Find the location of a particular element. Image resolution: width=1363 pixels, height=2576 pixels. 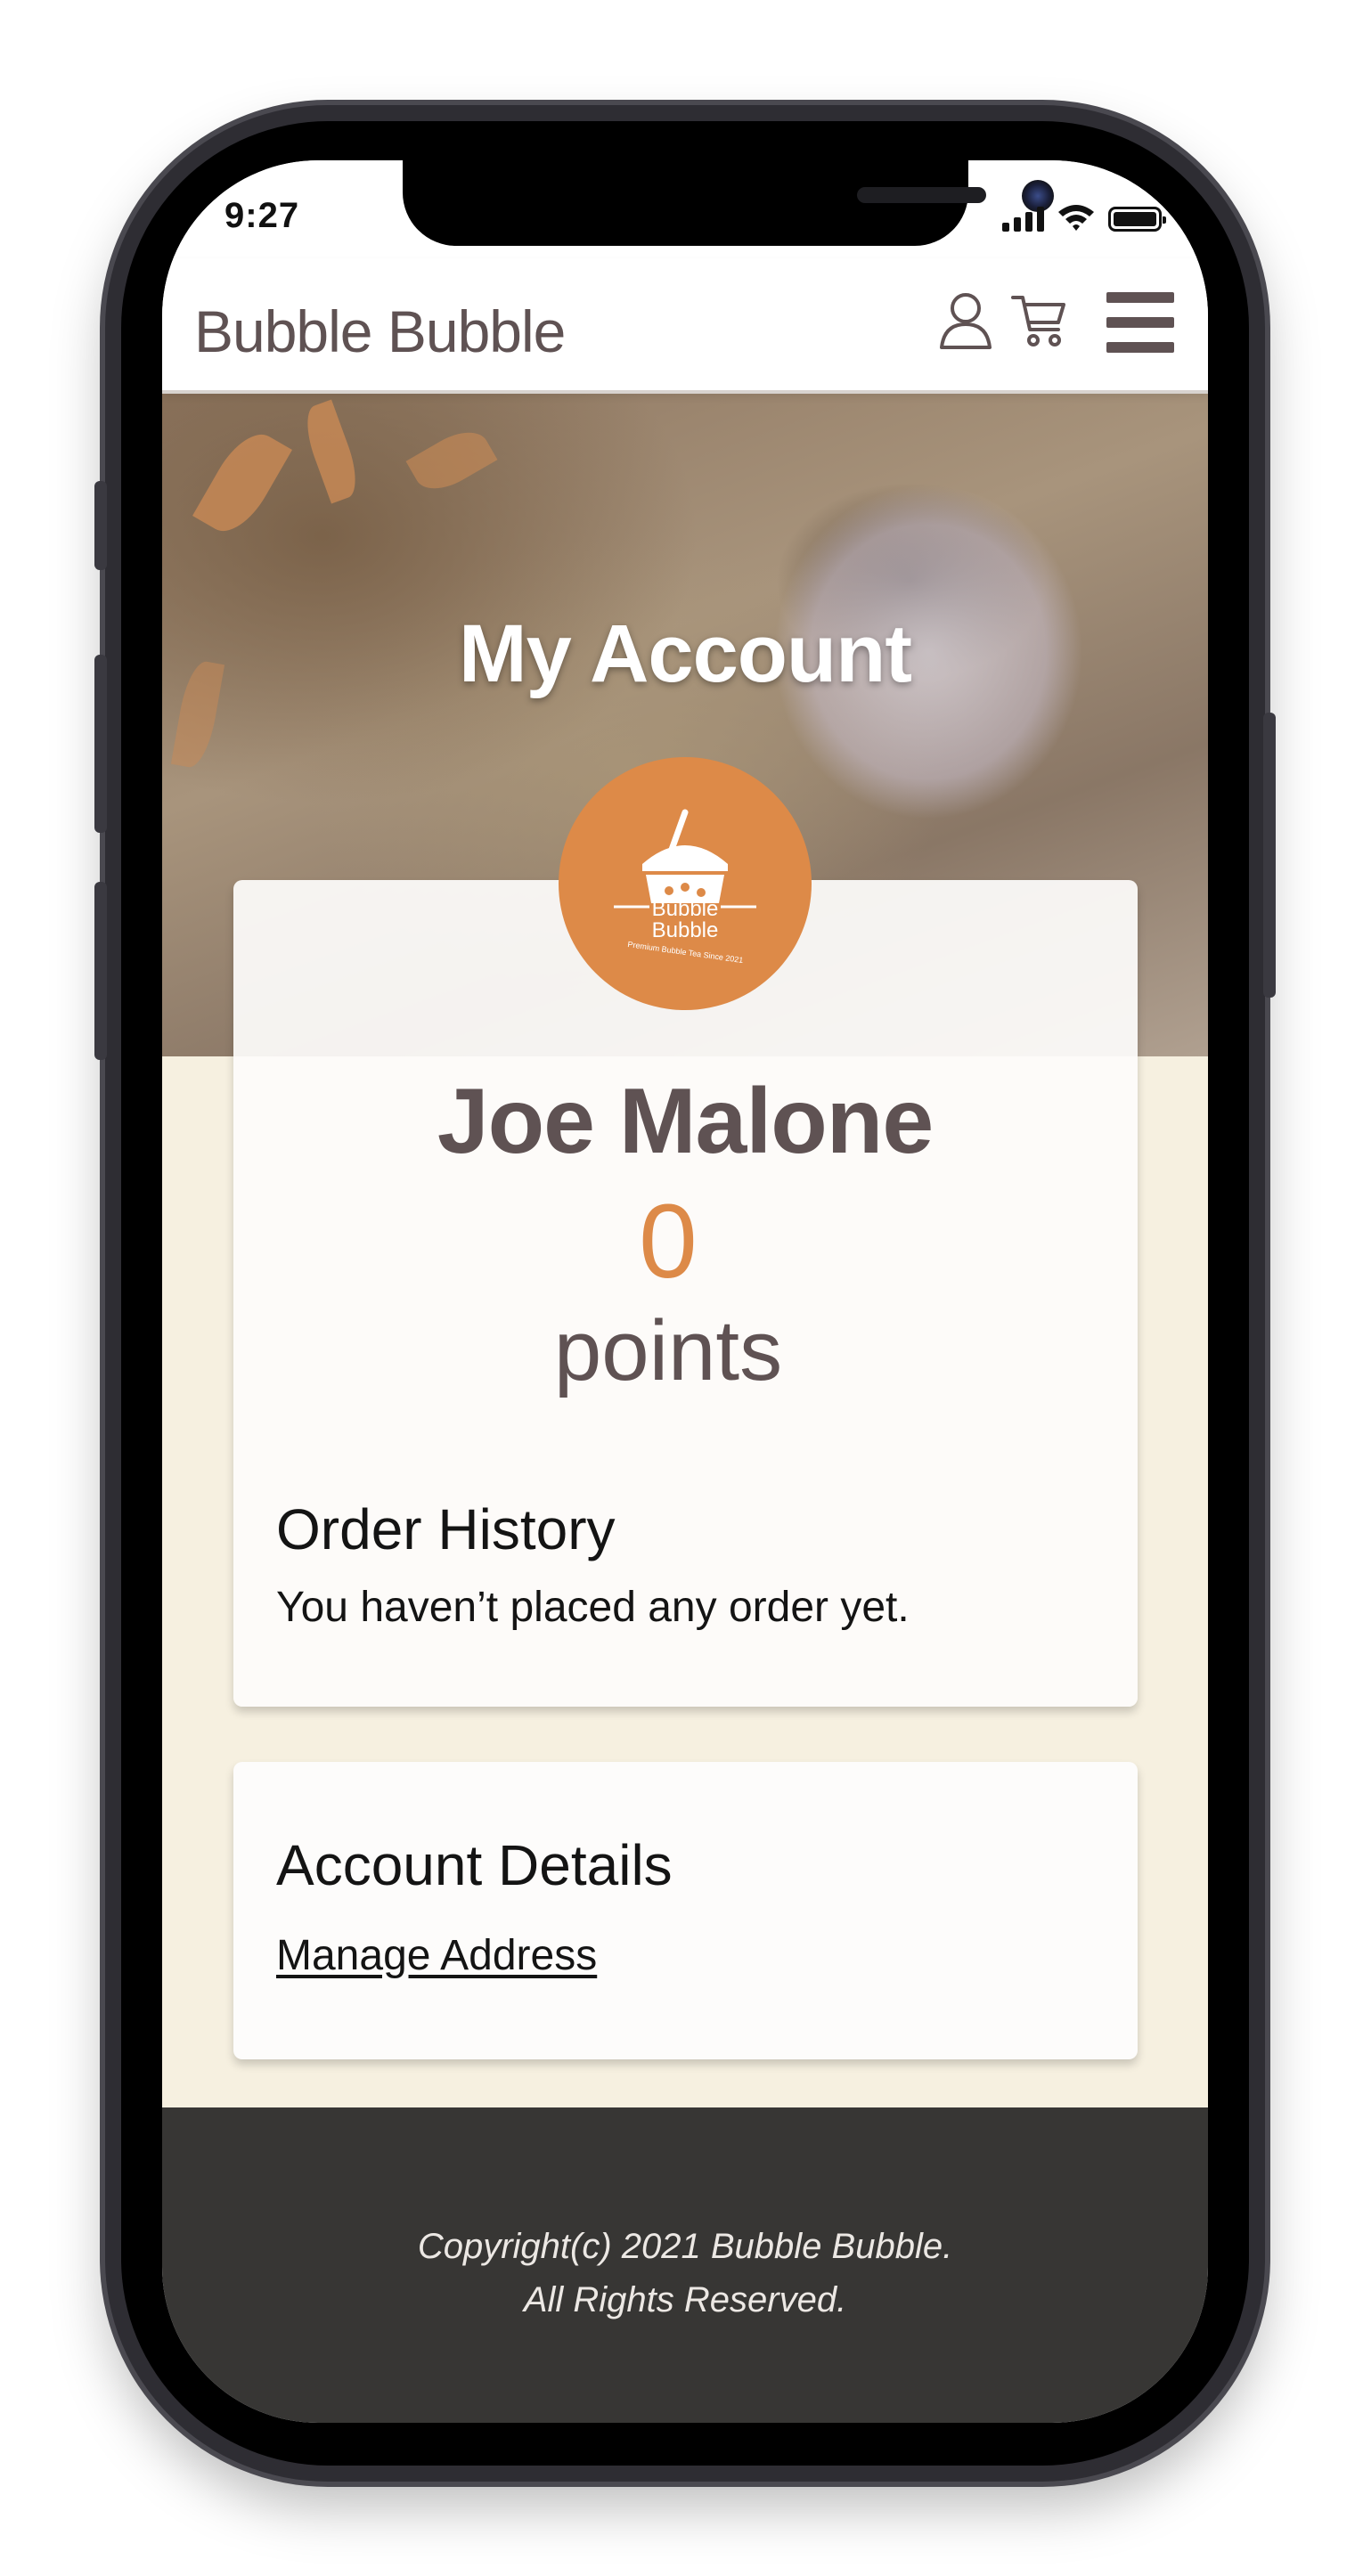

earpiece-speaker is located at coordinates (922, 195).